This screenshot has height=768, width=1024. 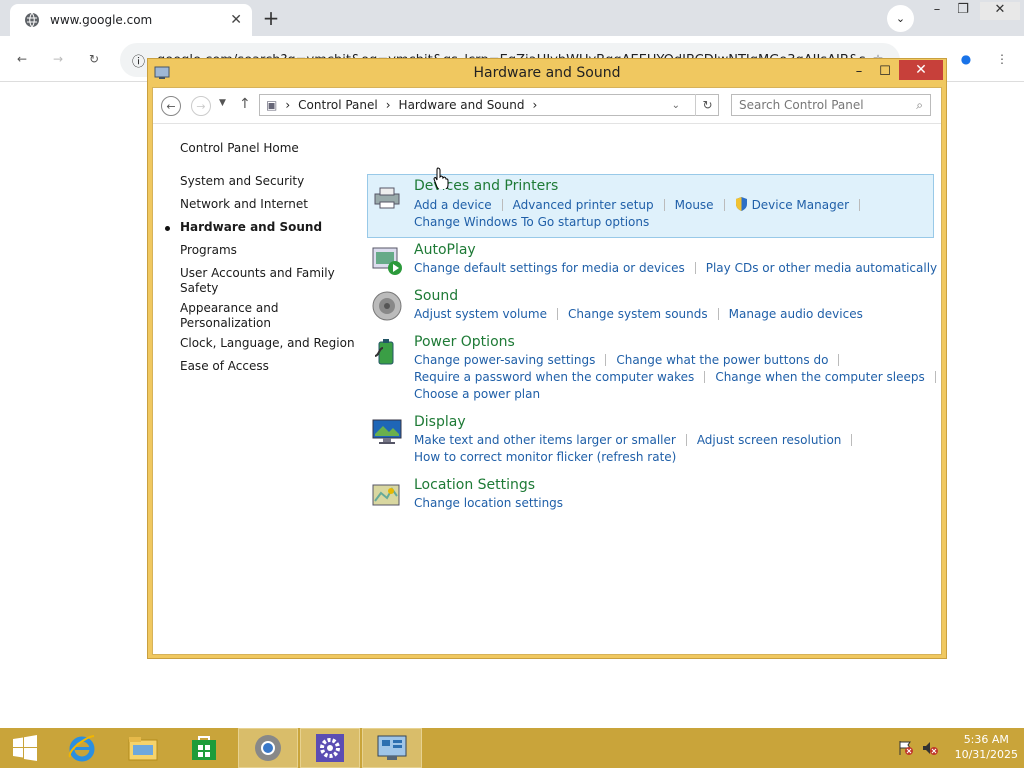 What do you see at coordinates (101, 20) in the screenshot?
I see `tab-title: www.google.com` at bounding box center [101, 20].